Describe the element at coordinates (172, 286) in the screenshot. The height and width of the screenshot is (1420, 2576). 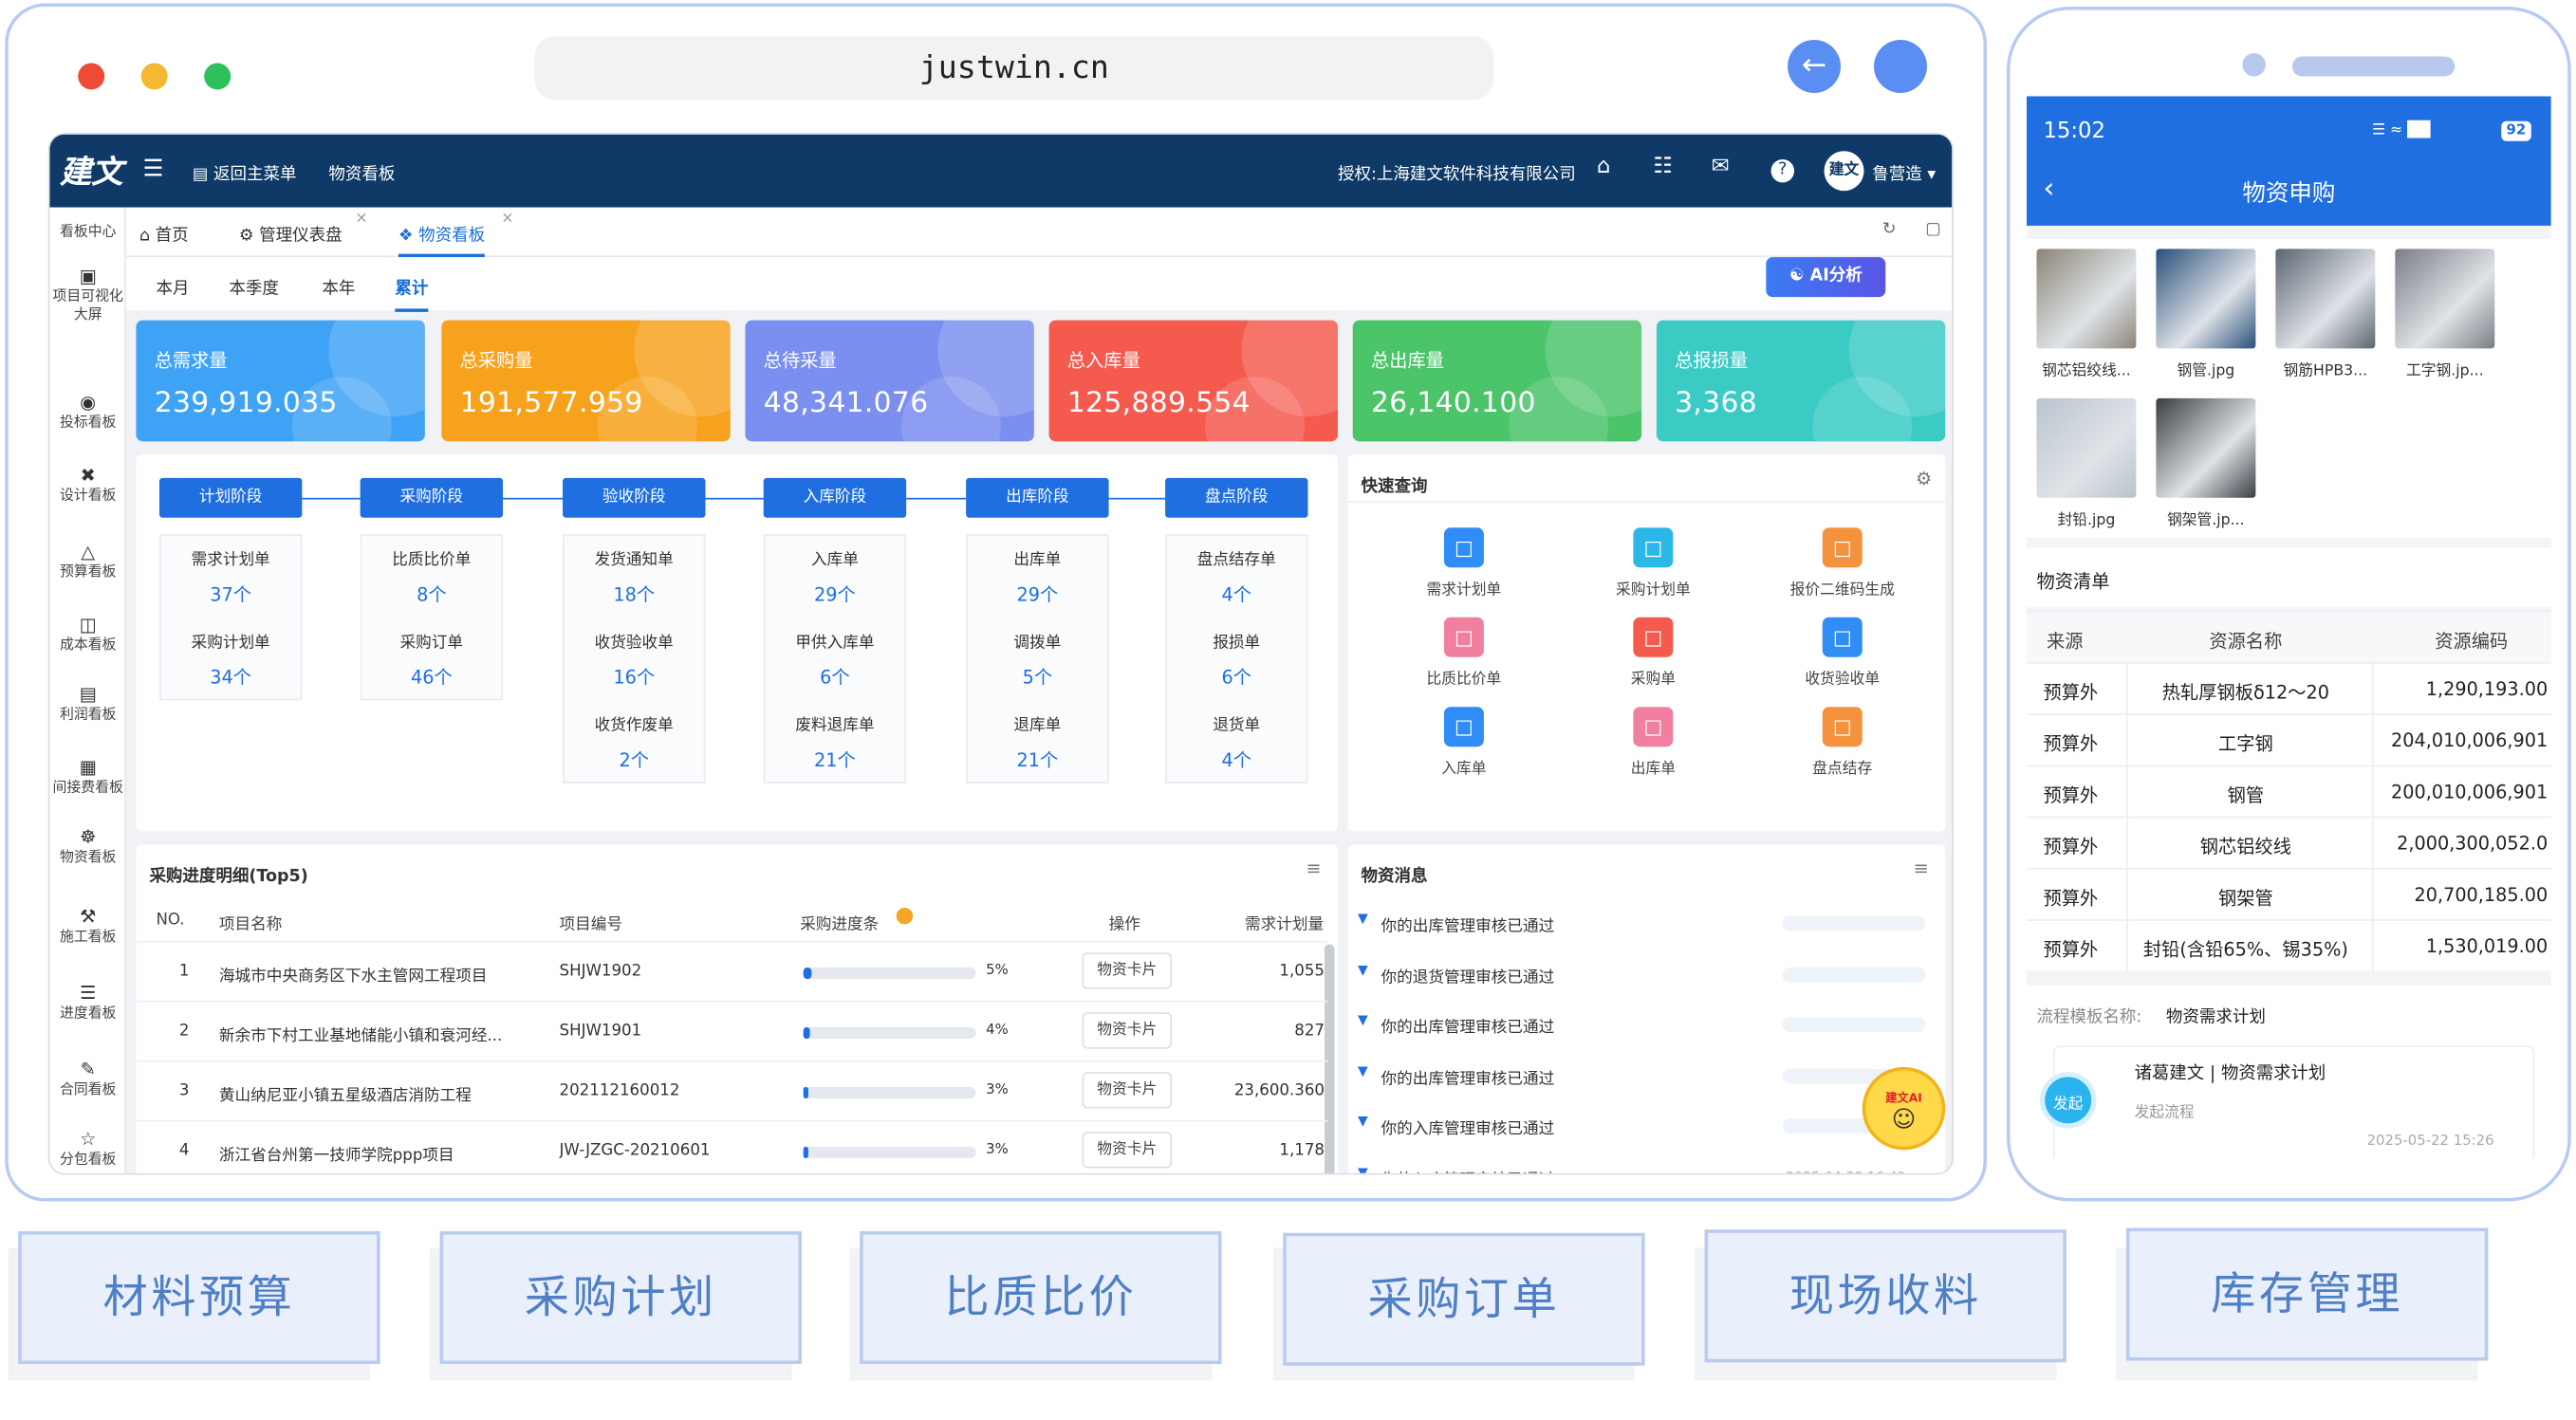
I see `period-month: 本月` at that location.